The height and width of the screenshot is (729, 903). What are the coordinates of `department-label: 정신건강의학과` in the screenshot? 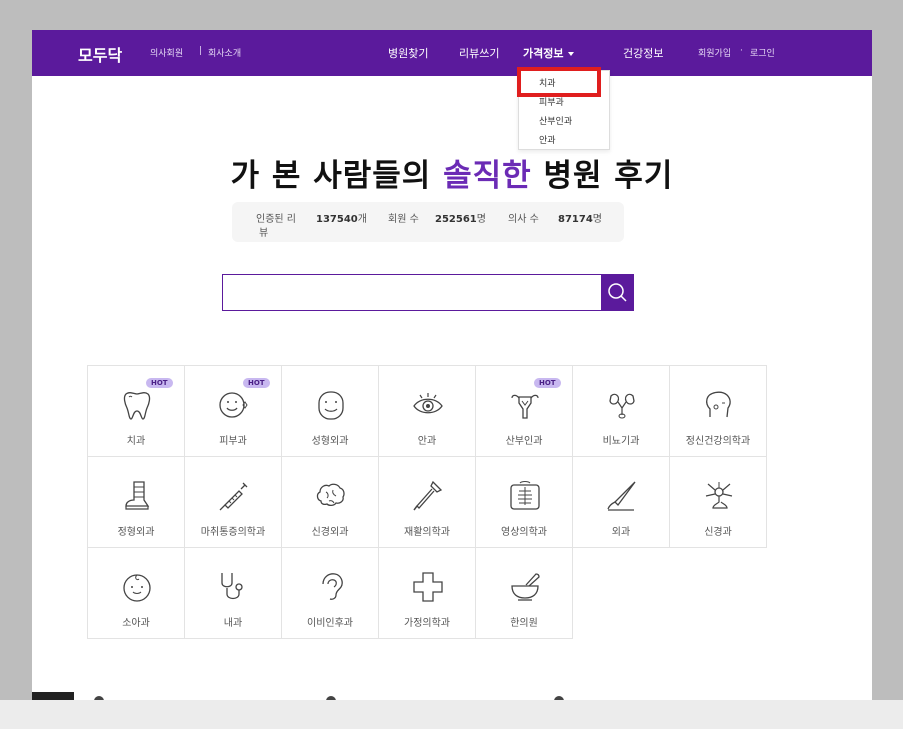 It's located at (718, 441).